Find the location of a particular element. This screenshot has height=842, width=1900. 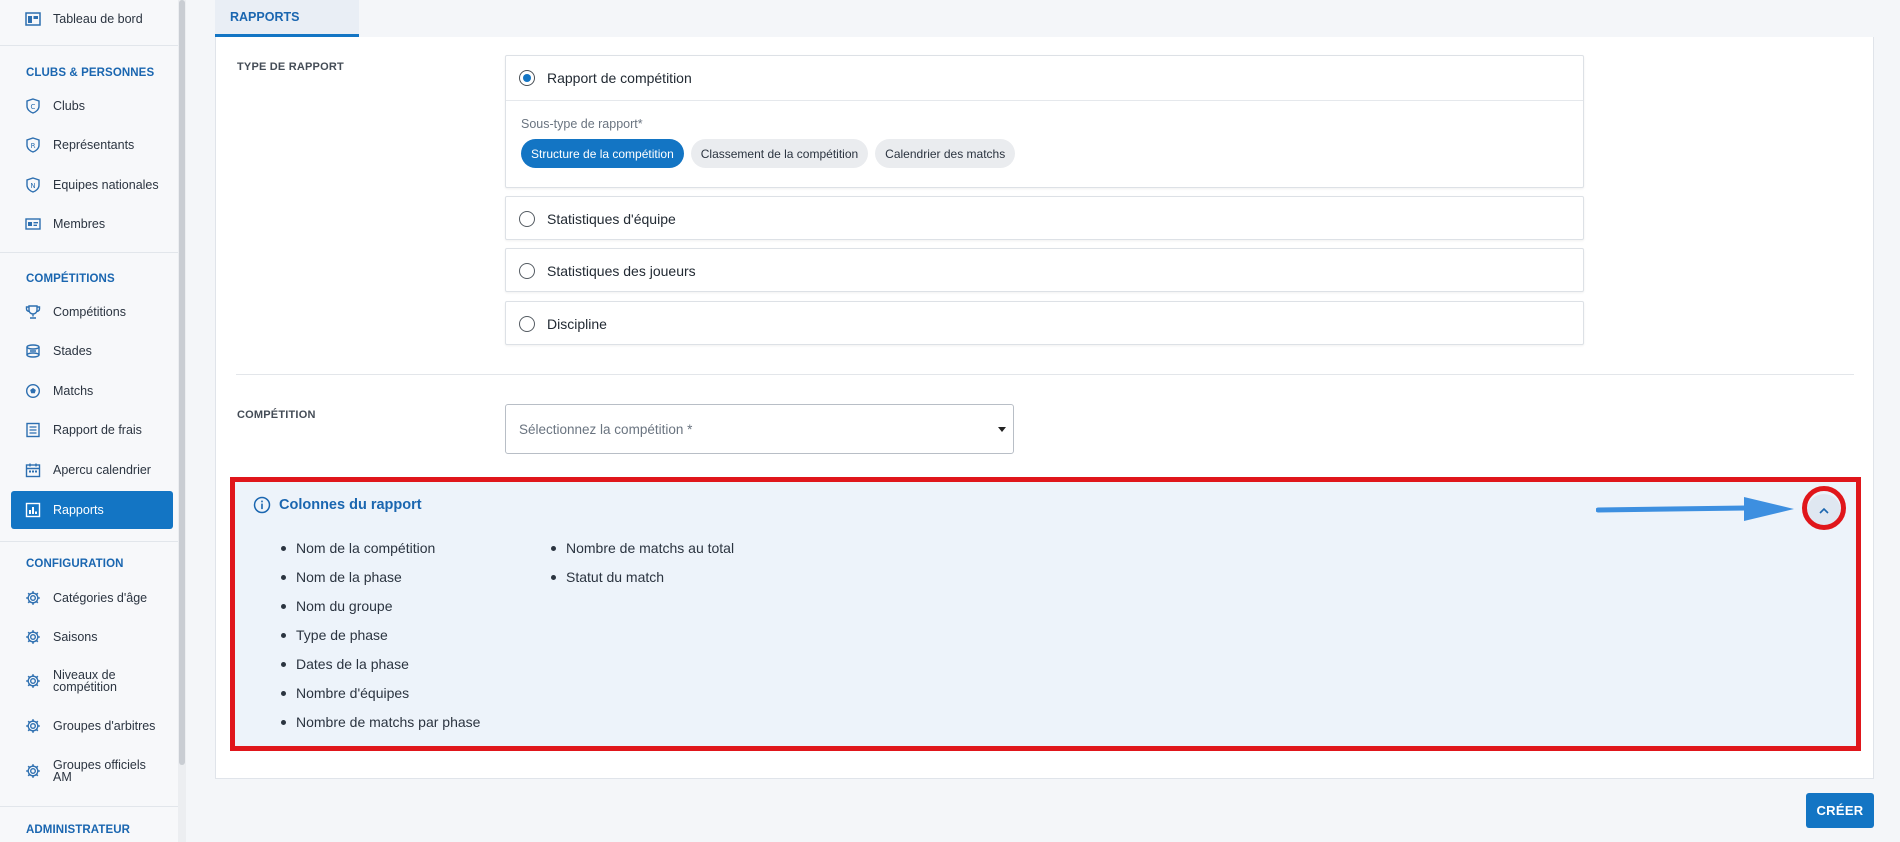

option-label: Statistiques des joueurs is located at coordinates (621, 271).